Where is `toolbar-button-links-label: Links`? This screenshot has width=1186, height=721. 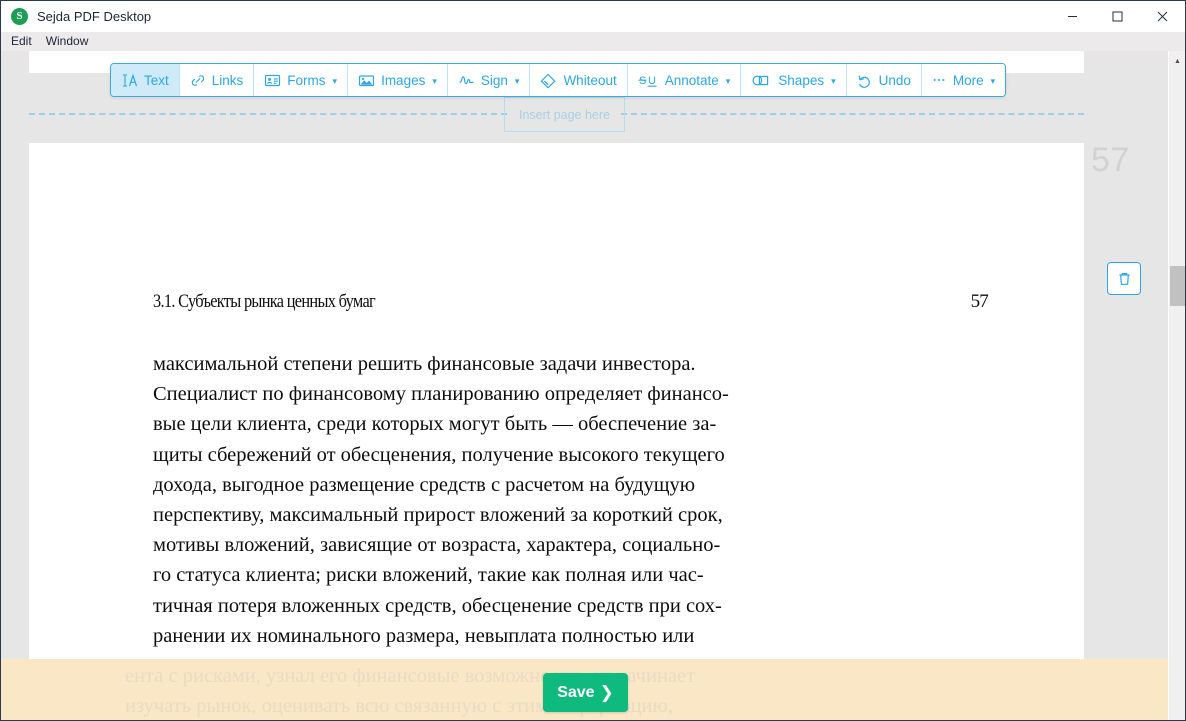
toolbar-button-links-label: Links is located at coordinates (227, 80).